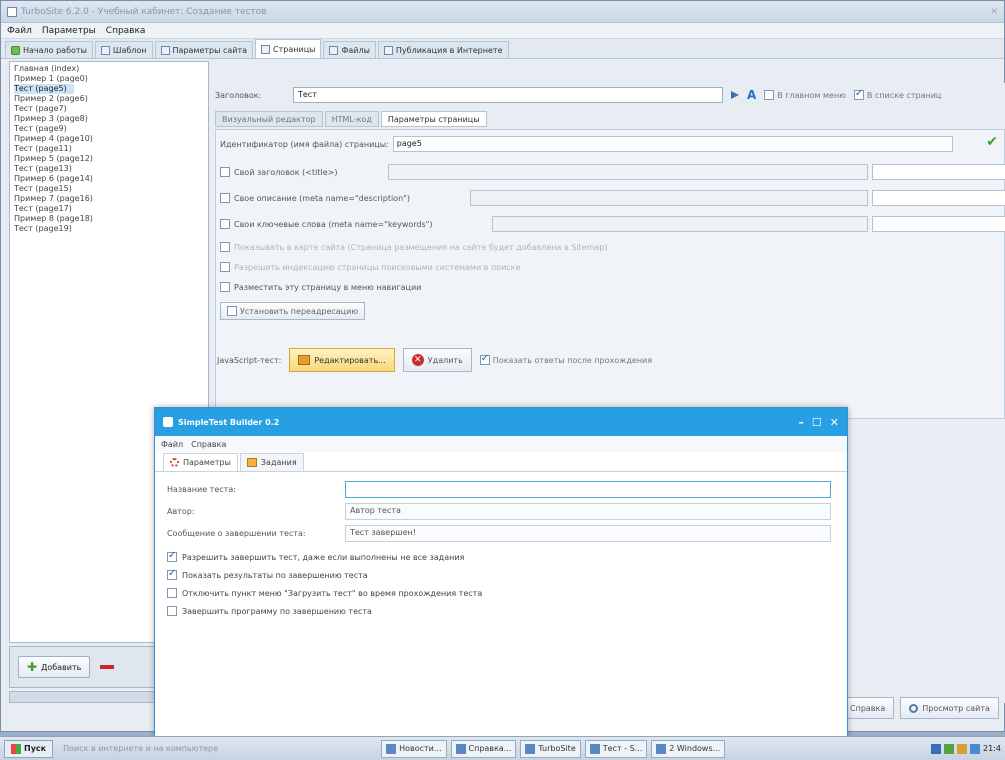 The image size is (1005, 760). Describe the element at coordinates (109, 129) in the screenshot. I see `list-item: Тест (page9)` at that location.